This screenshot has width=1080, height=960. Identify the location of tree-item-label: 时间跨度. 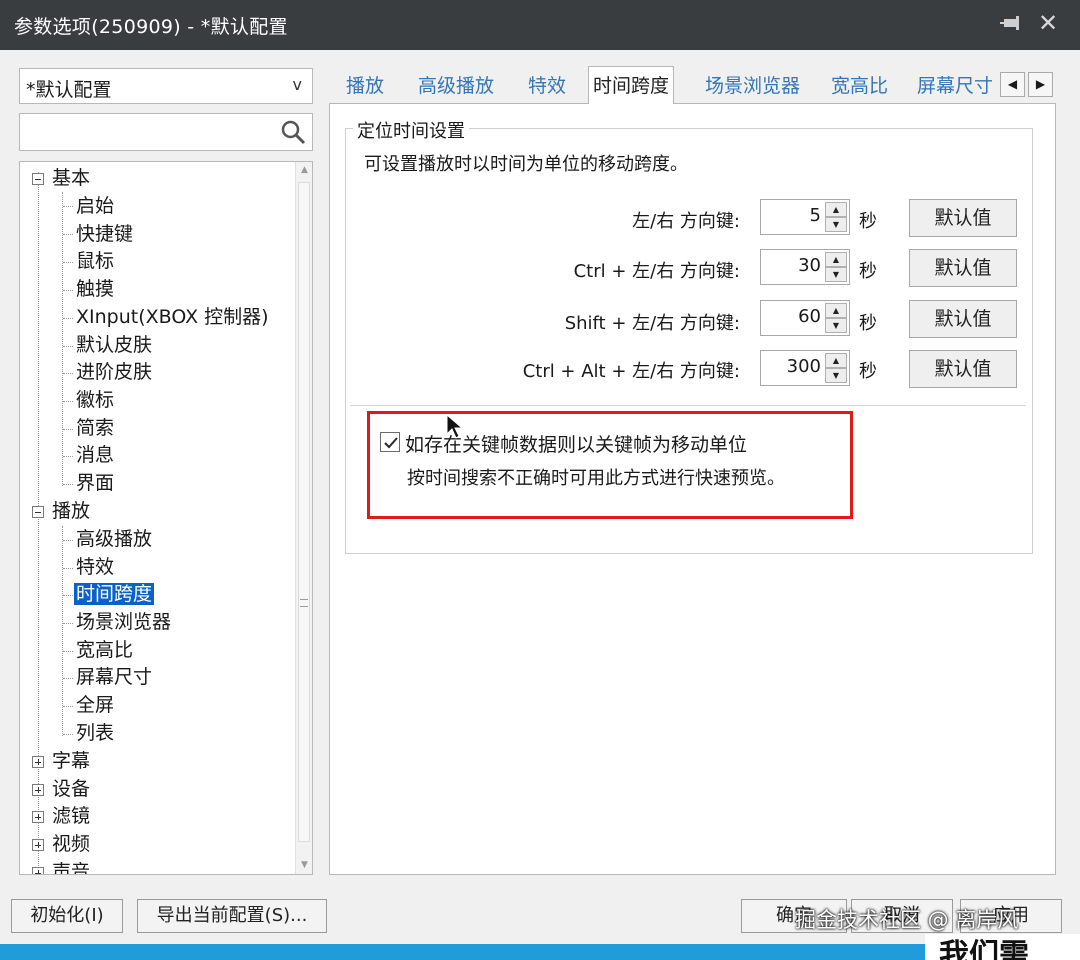
(114, 594).